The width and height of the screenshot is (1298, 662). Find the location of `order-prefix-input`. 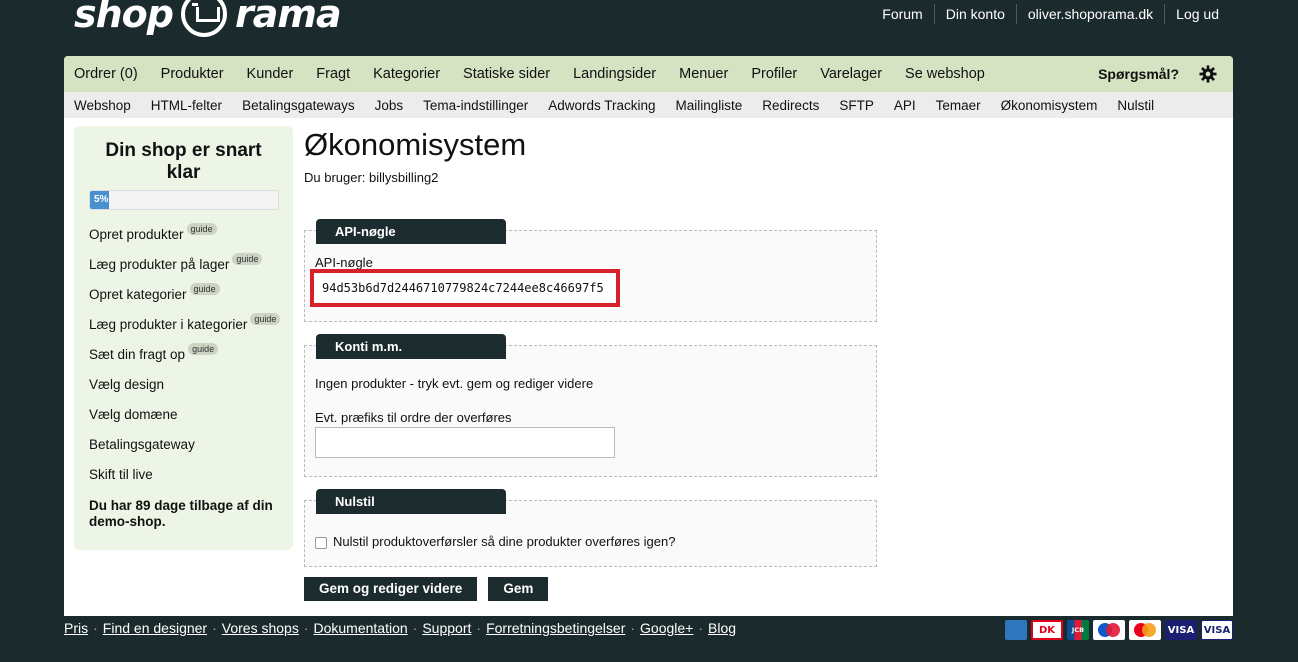

order-prefix-input is located at coordinates (465, 442).